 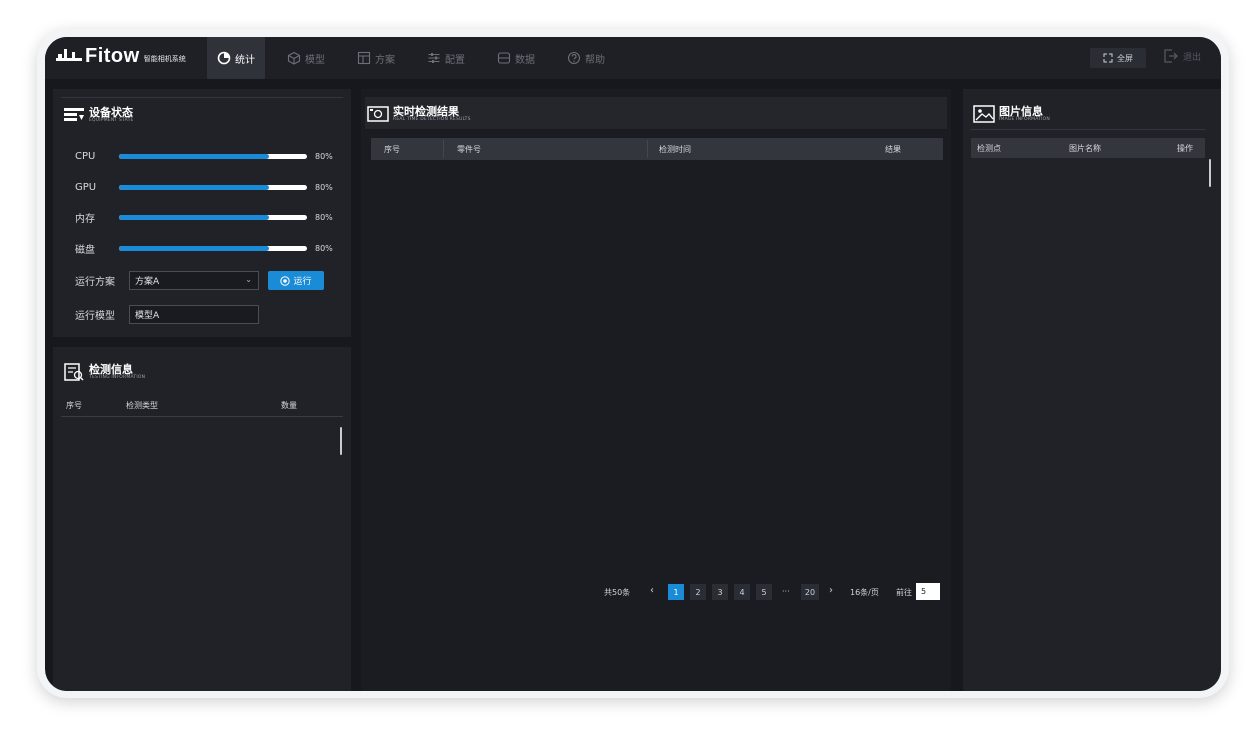 I want to click on play-circle-icon, so click(x=285, y=280).